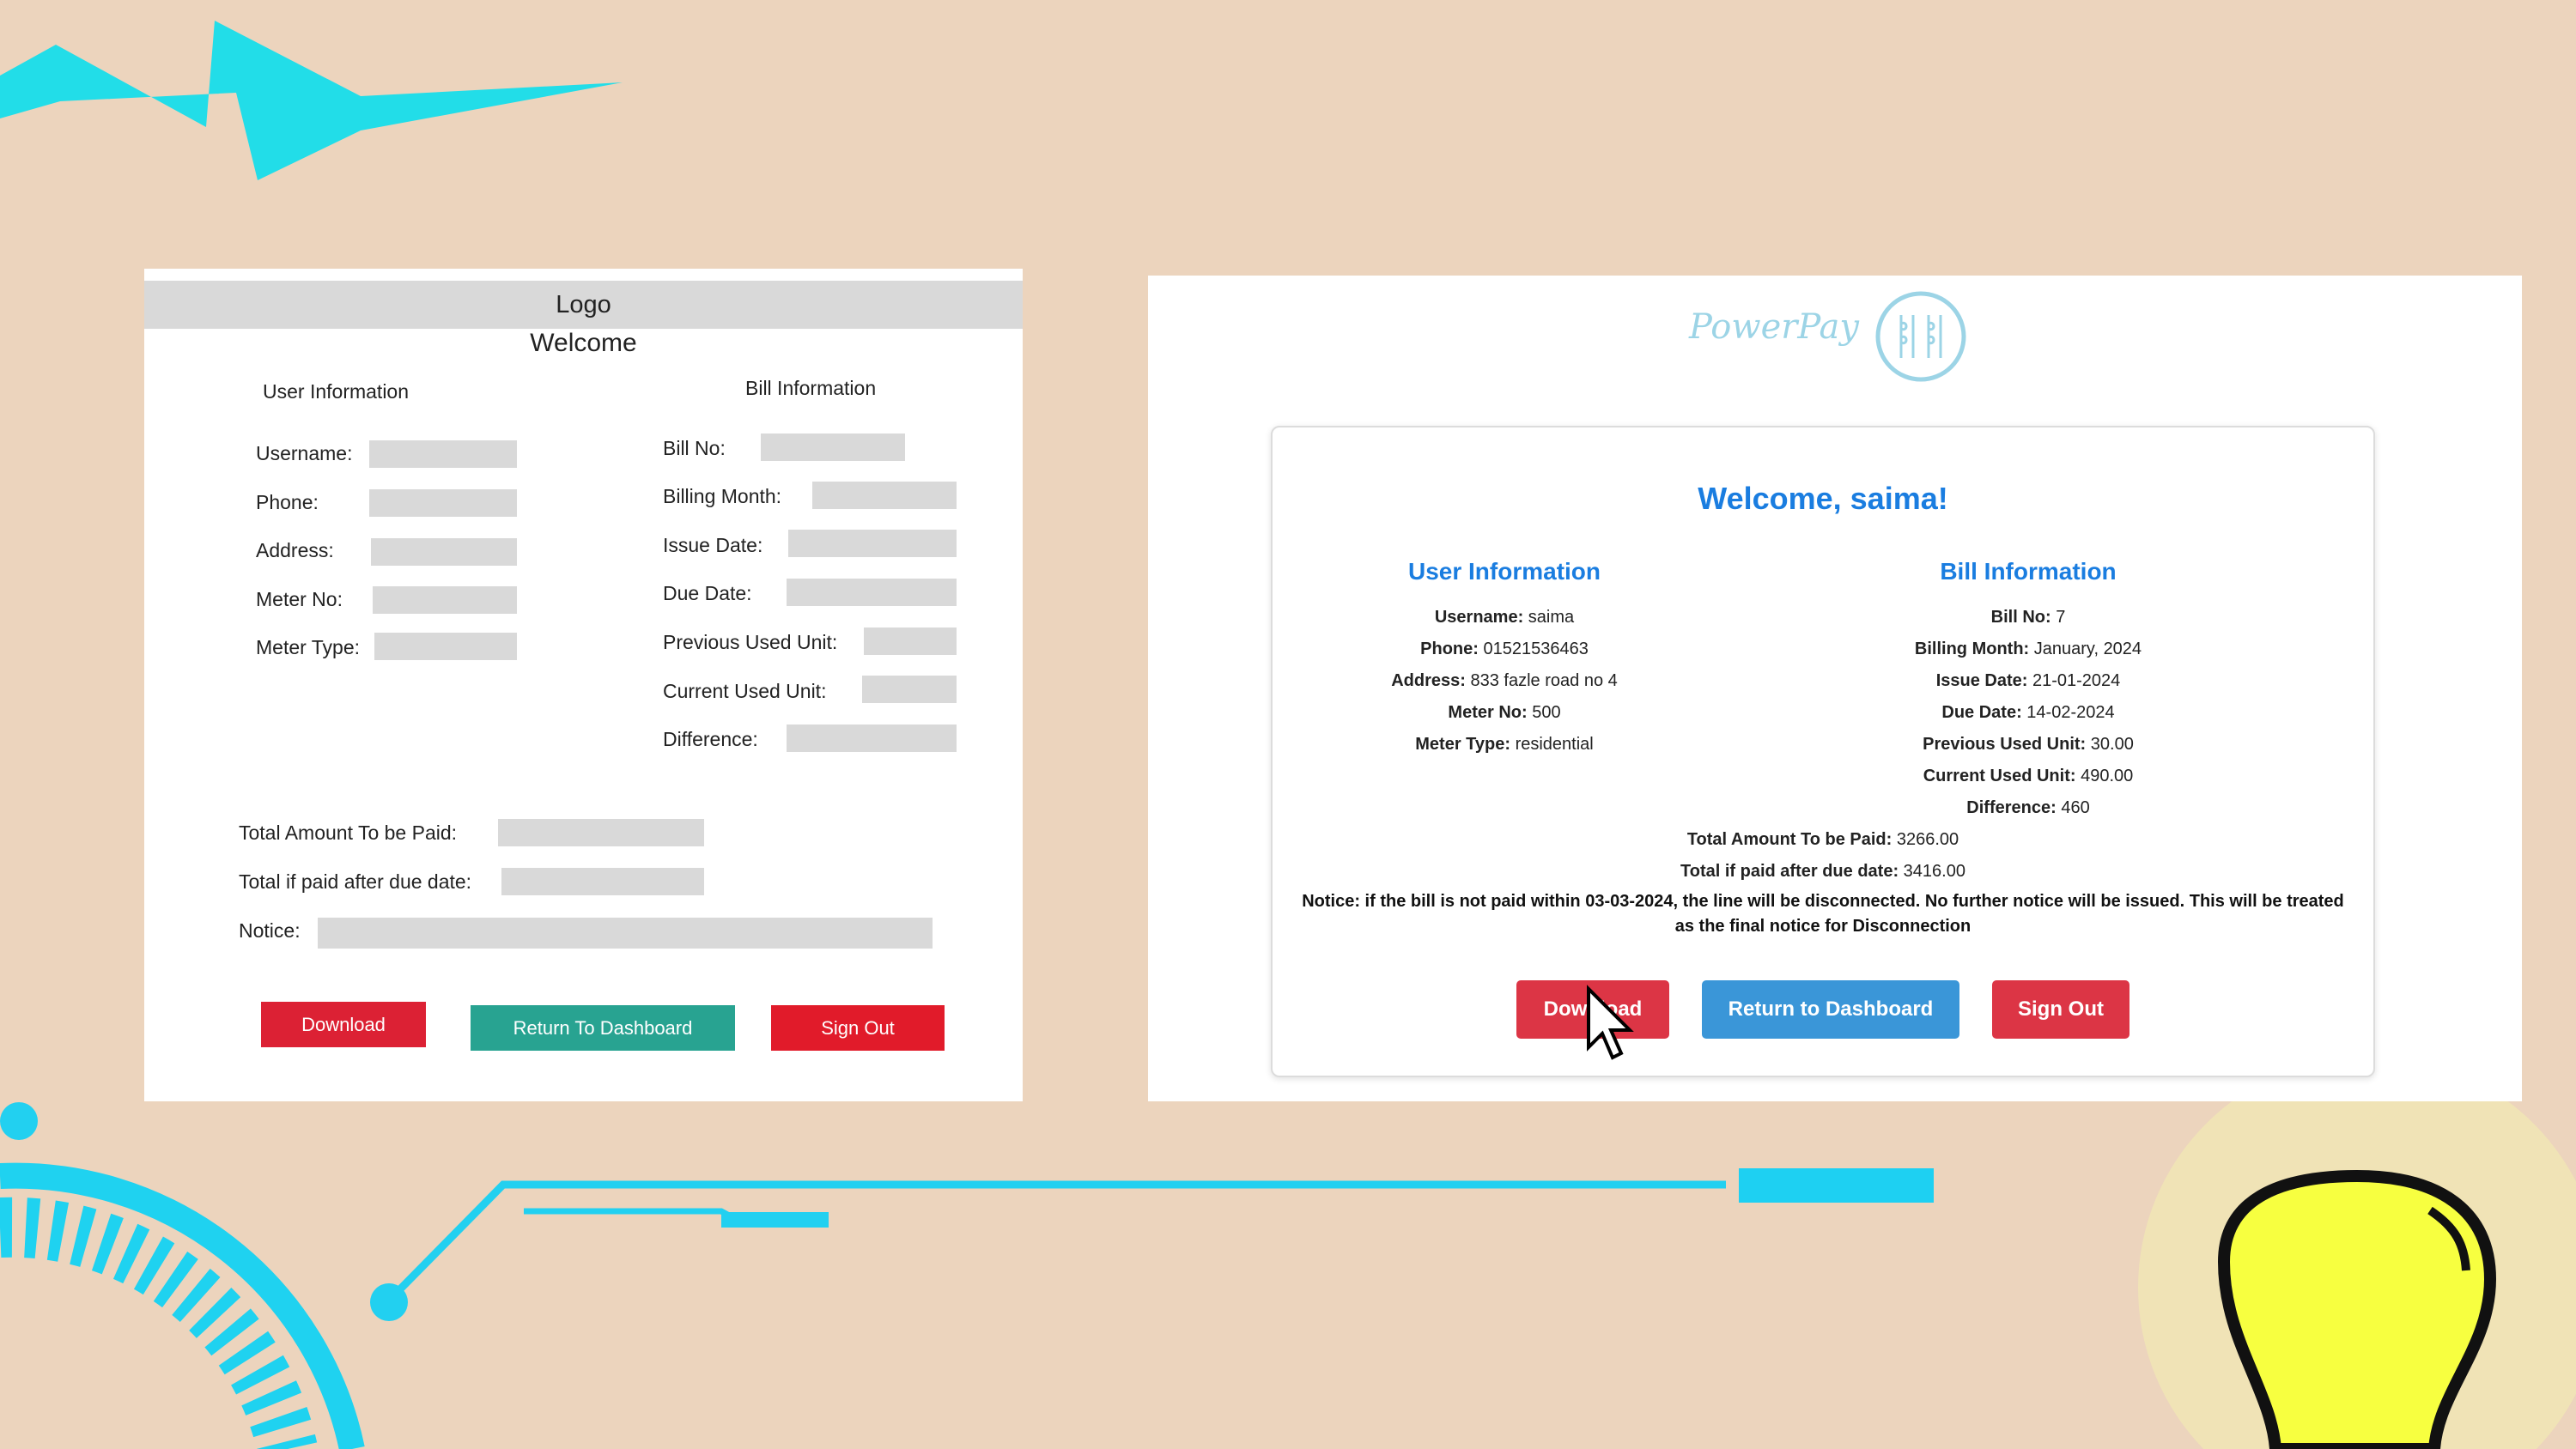 Image resolution: width=2576 pixels, height=1449 pixels. Describe the element at coordinates (355, 881) in the screenshot. I see `wireframe-after-due-label: Total if paid after due date:` at that location.